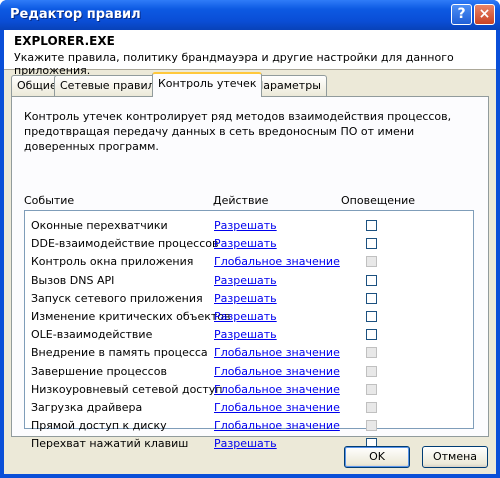 The image size is (500, 478). Describe the element at coordinates (110, 444) in the screenshot. I see `event-name: Перехват нажатий клавиш` at that location.